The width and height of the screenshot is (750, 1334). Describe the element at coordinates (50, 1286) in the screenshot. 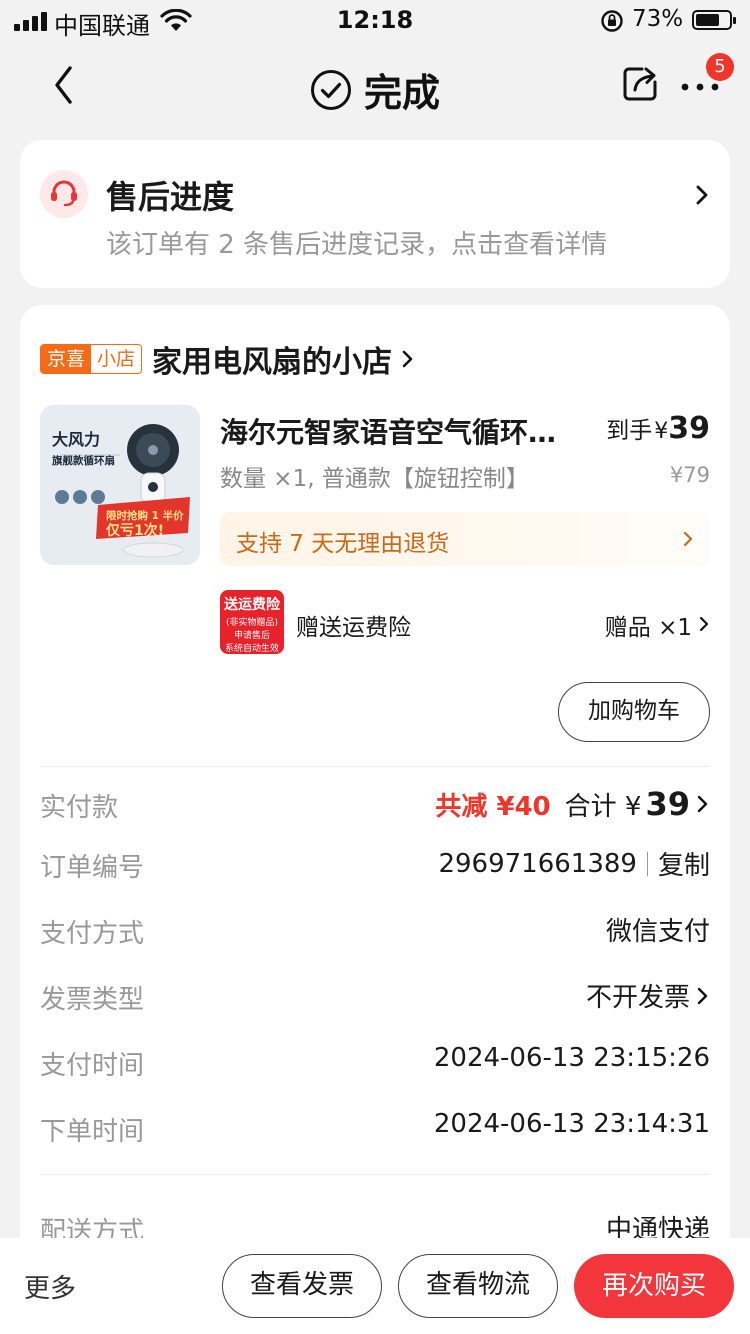

I see `more-actions-link: 更多` at that location.